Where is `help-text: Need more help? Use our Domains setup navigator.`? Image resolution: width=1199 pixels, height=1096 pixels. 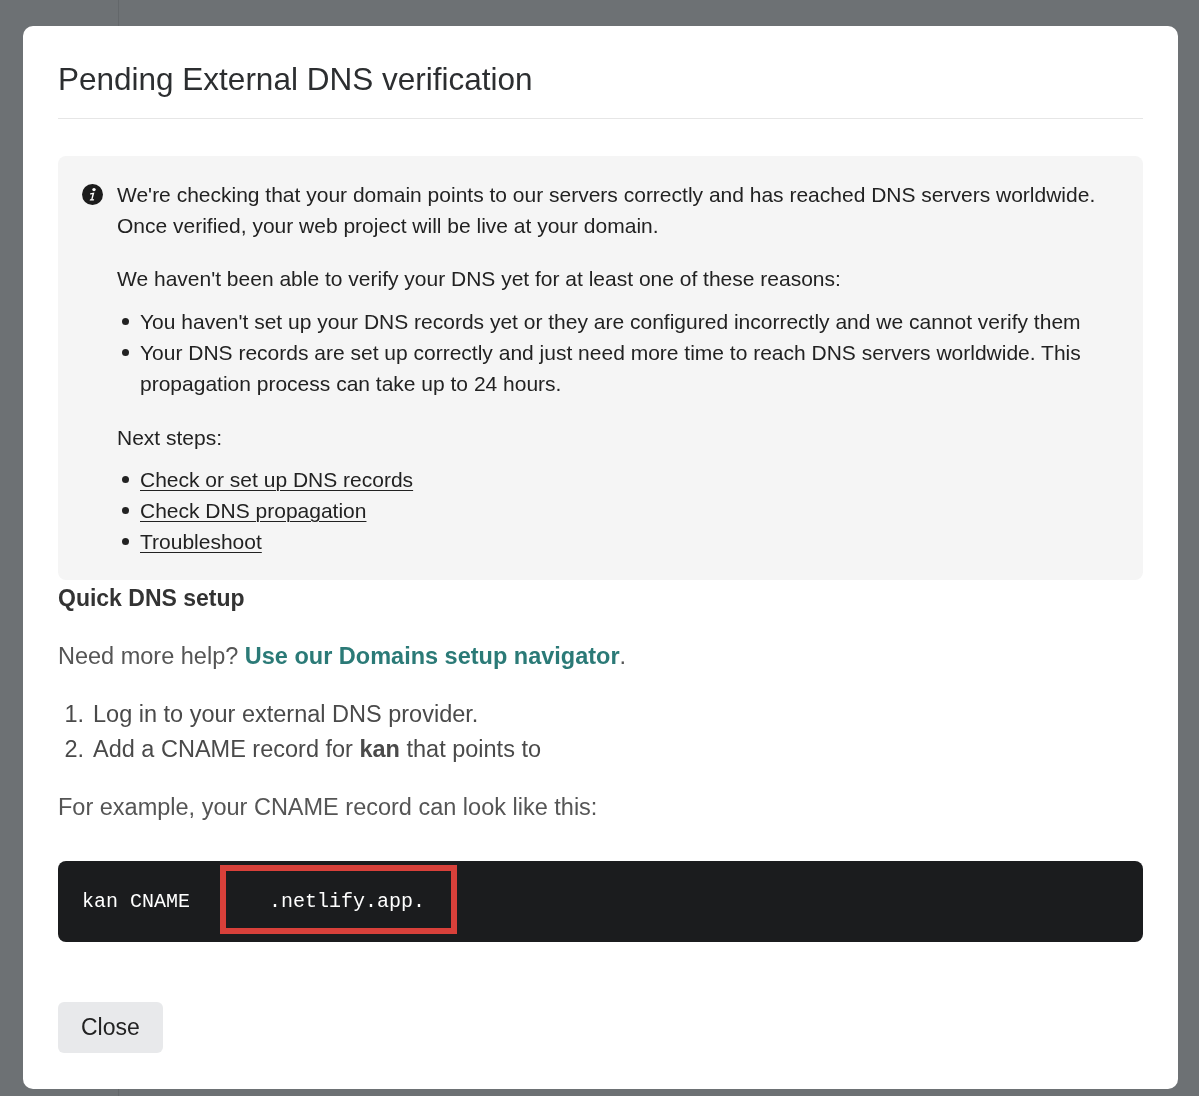 help-text: Need more help? Use our Domains setup navigator. is located at coordinates (343, 656).